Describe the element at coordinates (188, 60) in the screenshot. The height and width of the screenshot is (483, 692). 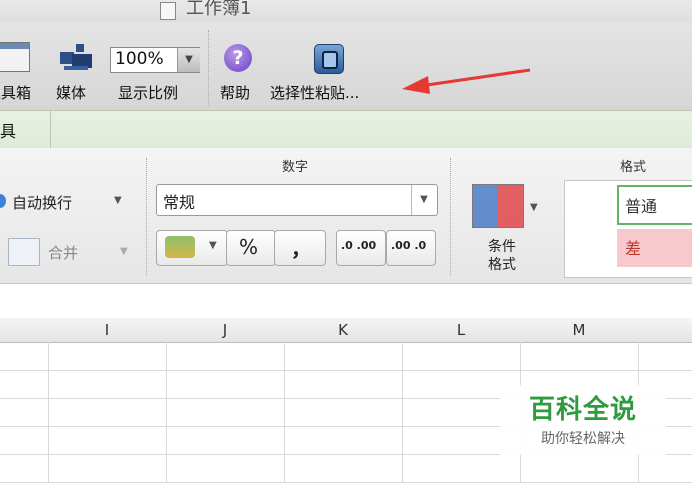
I see `zoom-dropdown-arrow-icon: ▼` at that location.